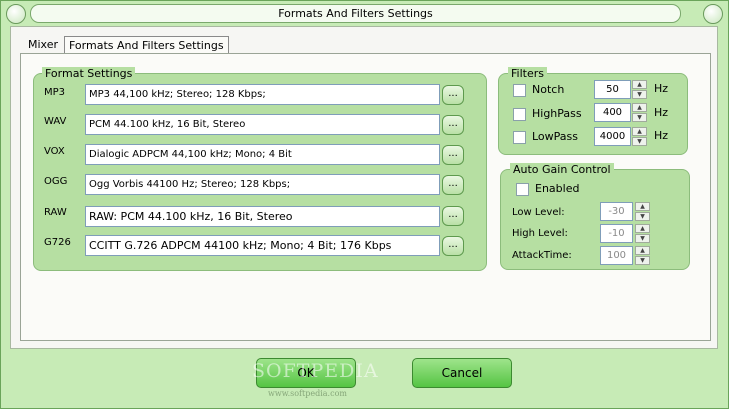  What do you see at coordinates (43, 45) in the screenshot?
I see `tab-mixer: Mixer` at bounding box center [43, 45].